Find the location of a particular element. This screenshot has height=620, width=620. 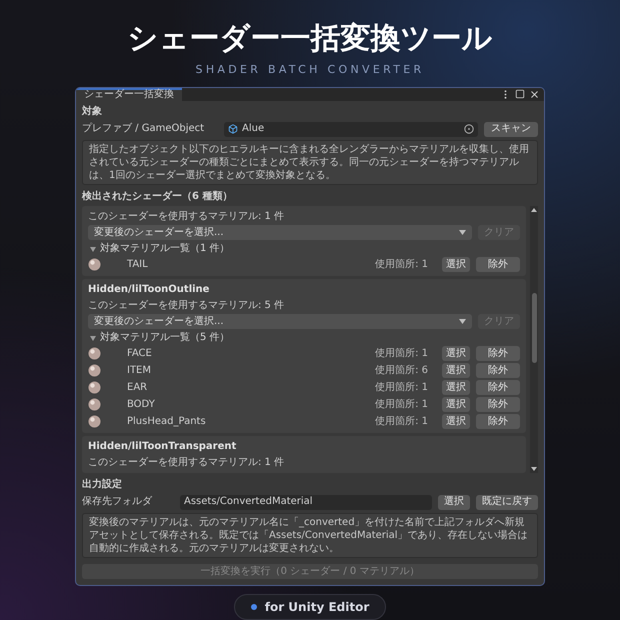

page-title: シェーダー一括変換ツール is located at coordinates (310, 39).